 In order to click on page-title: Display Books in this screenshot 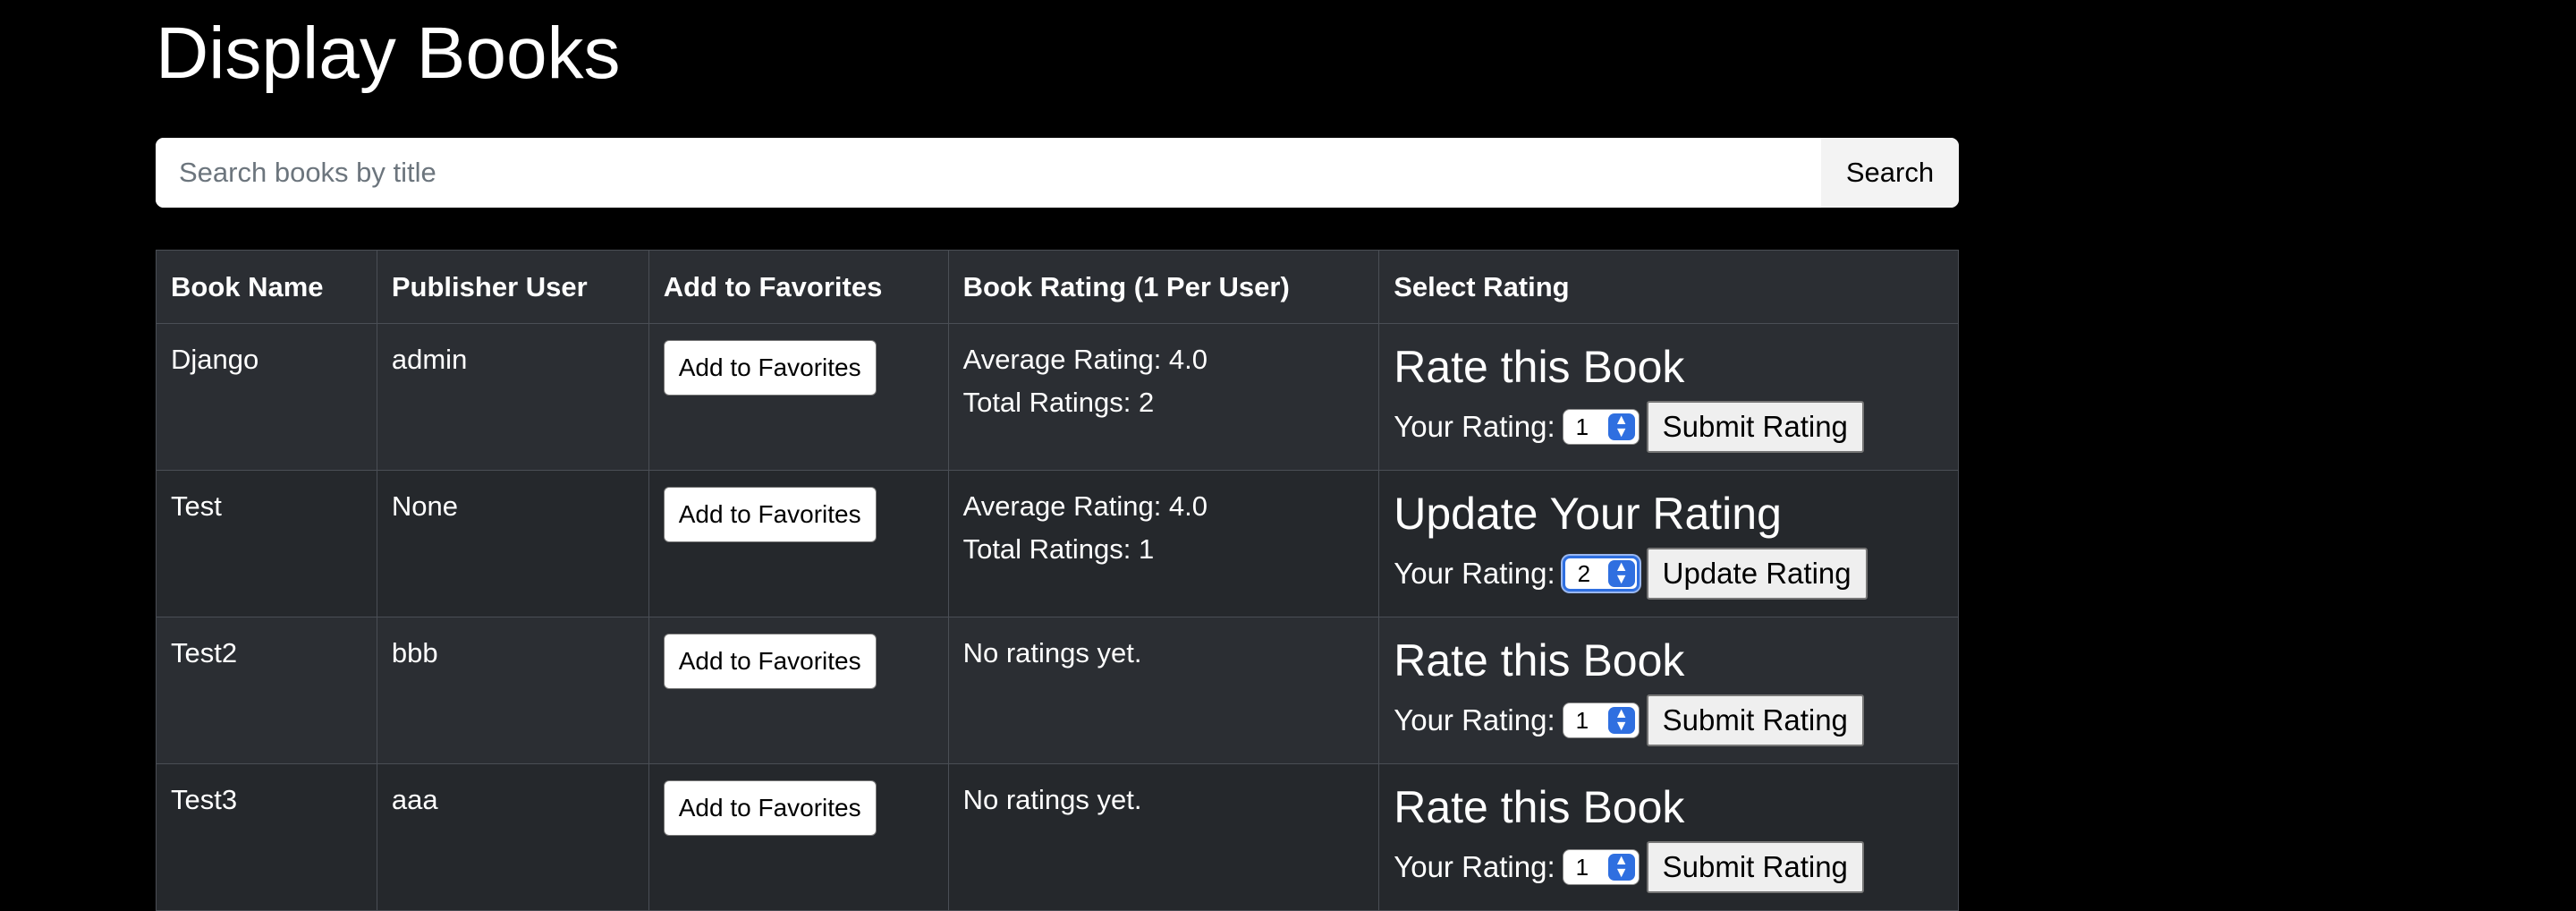, I will do `click(388, 53)`.